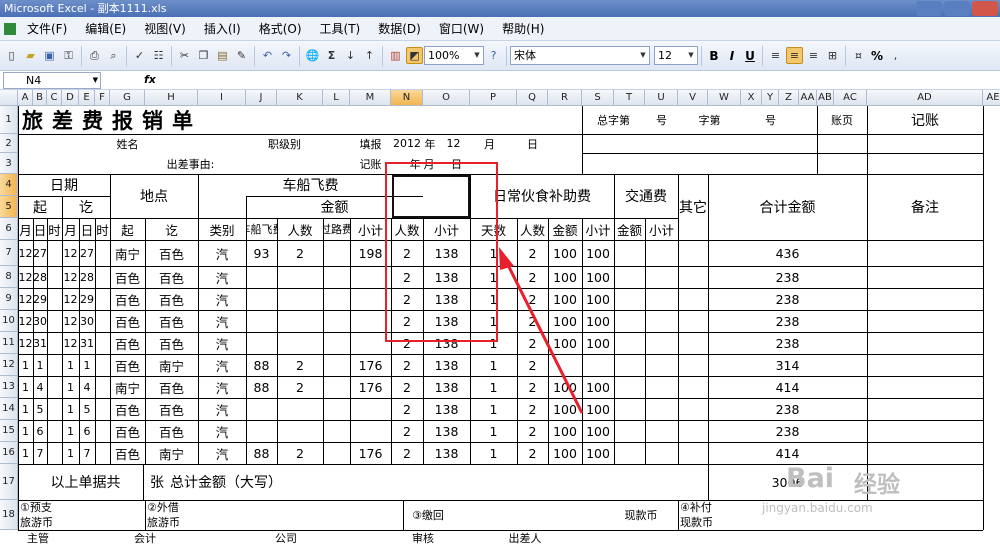 This screenshot has width=1000, height=548. Describe the element at coordinates (787, 277) in the screenshot. I see `cell-total8: 238` at that location.